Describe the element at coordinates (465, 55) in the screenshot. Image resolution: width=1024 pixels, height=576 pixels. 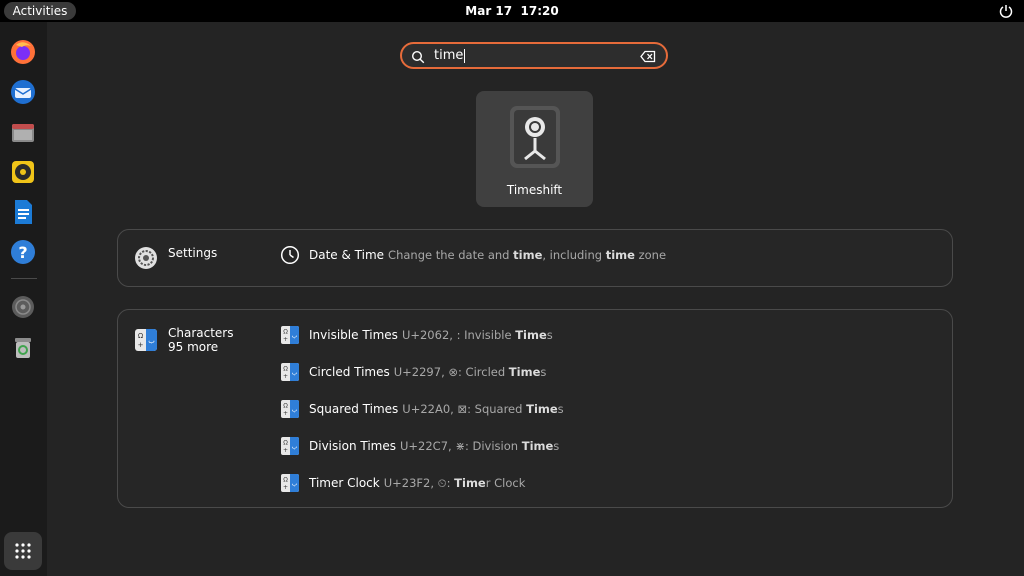
I see `text-caret` at that location.